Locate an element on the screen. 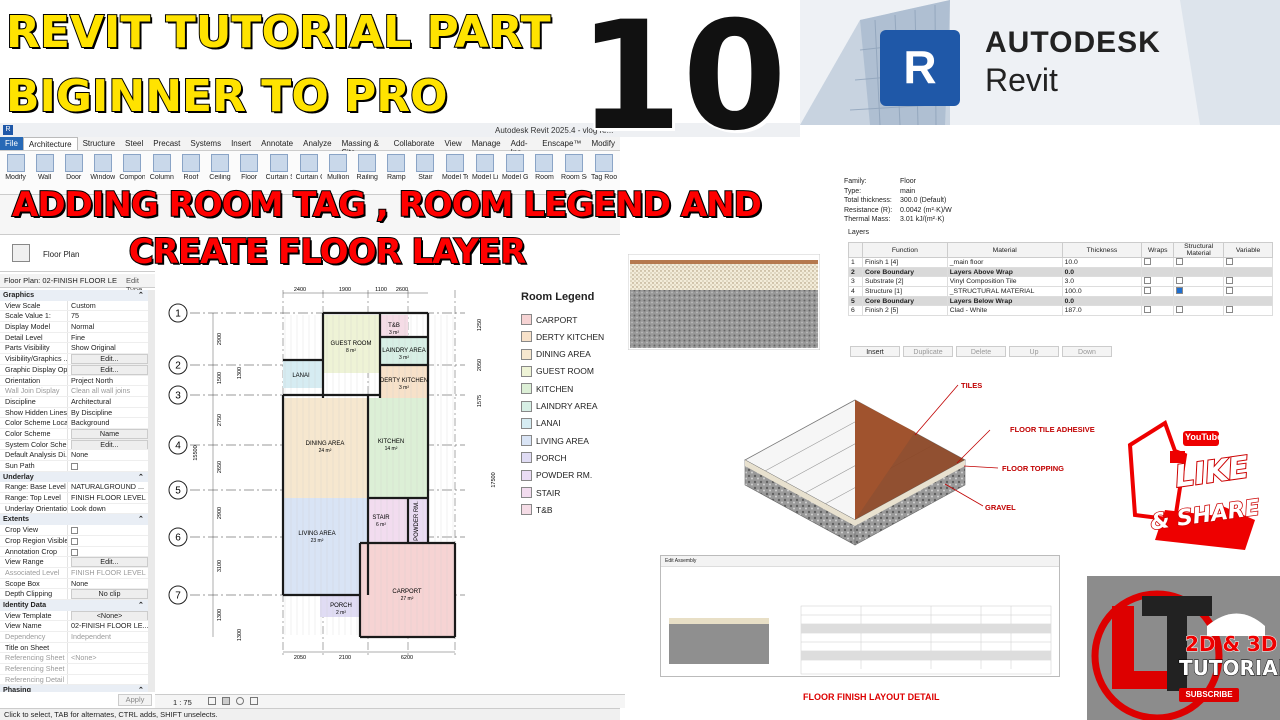  sun-path-icon is located at coordinates (240, 701).